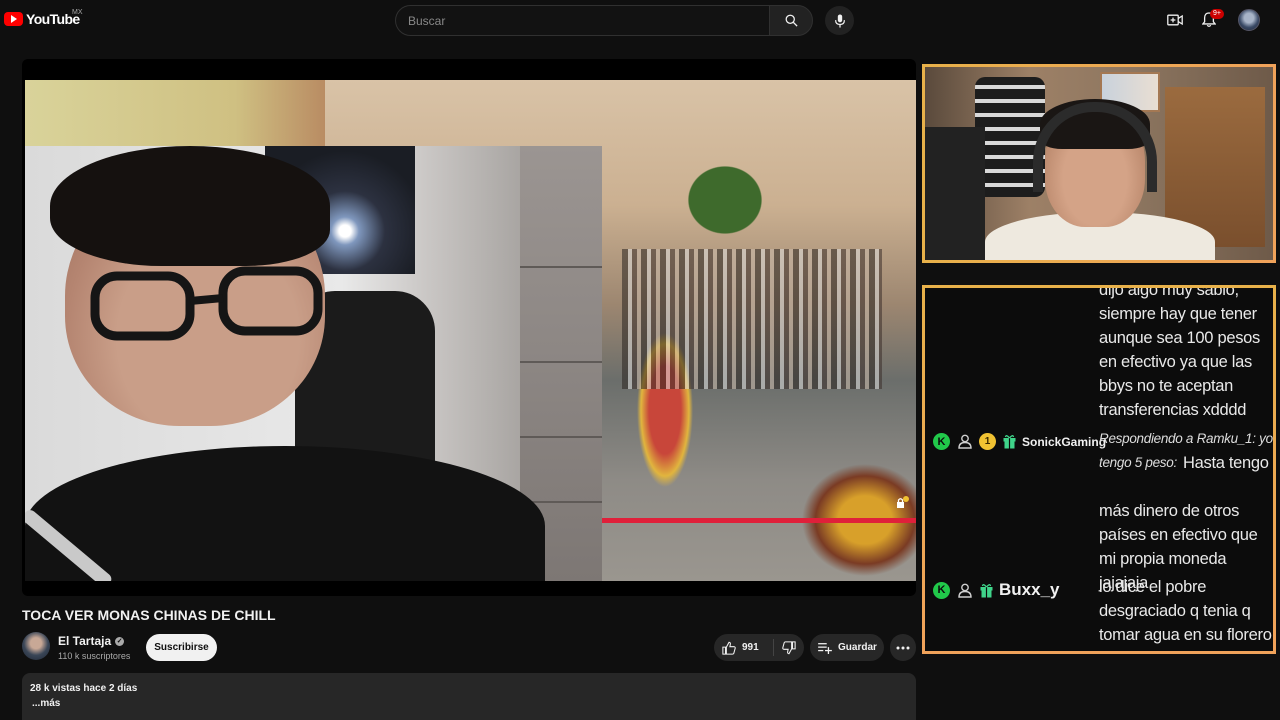 This screenshot has height=720, width=1280. Describe the element at coordinates (149, 615) in the screenshot. I see `video-title: TOCA VER MONAS CHINAS DE CHILL` at that location.